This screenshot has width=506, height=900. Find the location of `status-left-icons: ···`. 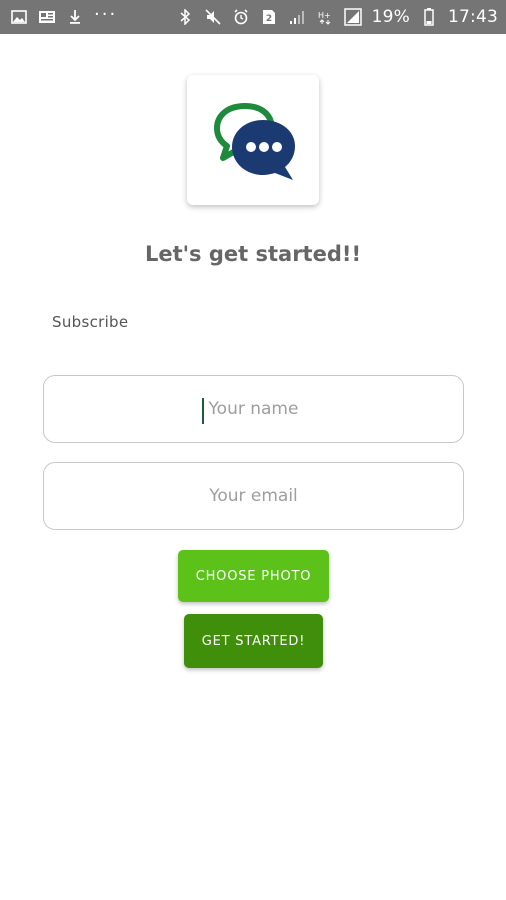

status-left-icons: ··· is located at coordinates (63, 15).